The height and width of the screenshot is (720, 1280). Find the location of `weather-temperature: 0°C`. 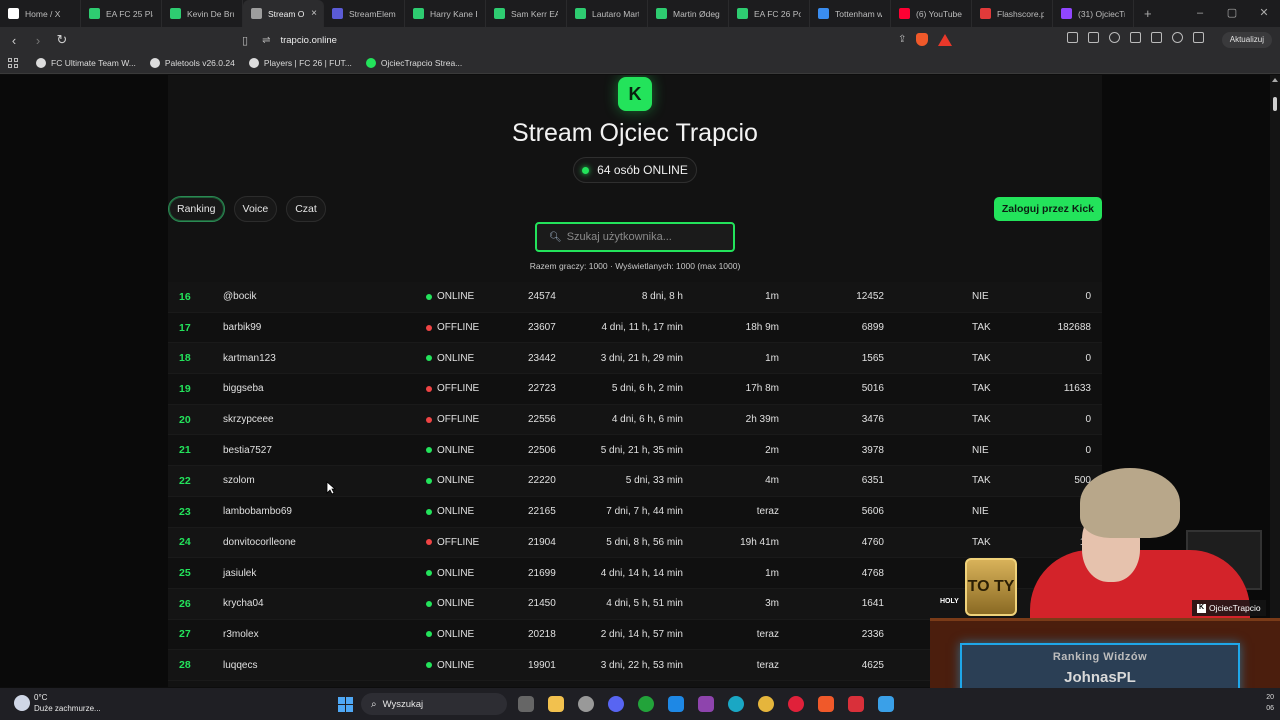

weather-temperature: 0°C is located at coordinates (41, 697).